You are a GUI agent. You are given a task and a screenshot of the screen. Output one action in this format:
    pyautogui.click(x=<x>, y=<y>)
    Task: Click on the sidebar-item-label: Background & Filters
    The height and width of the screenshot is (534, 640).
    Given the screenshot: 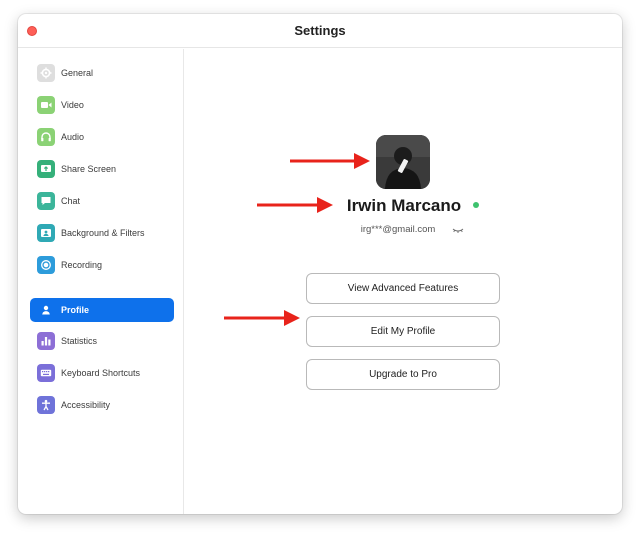 What is the action you would take?
    pyautogui.click(x=103, y=233)
    